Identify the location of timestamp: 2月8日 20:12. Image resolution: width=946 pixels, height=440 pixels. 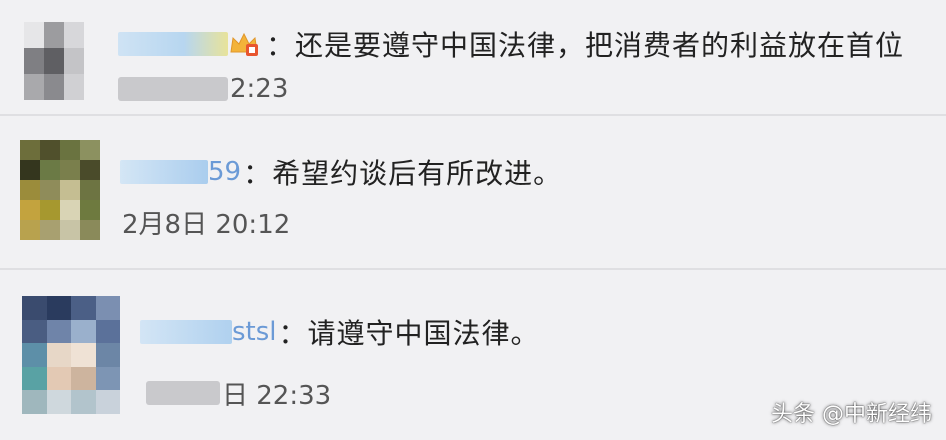
(206, 223).